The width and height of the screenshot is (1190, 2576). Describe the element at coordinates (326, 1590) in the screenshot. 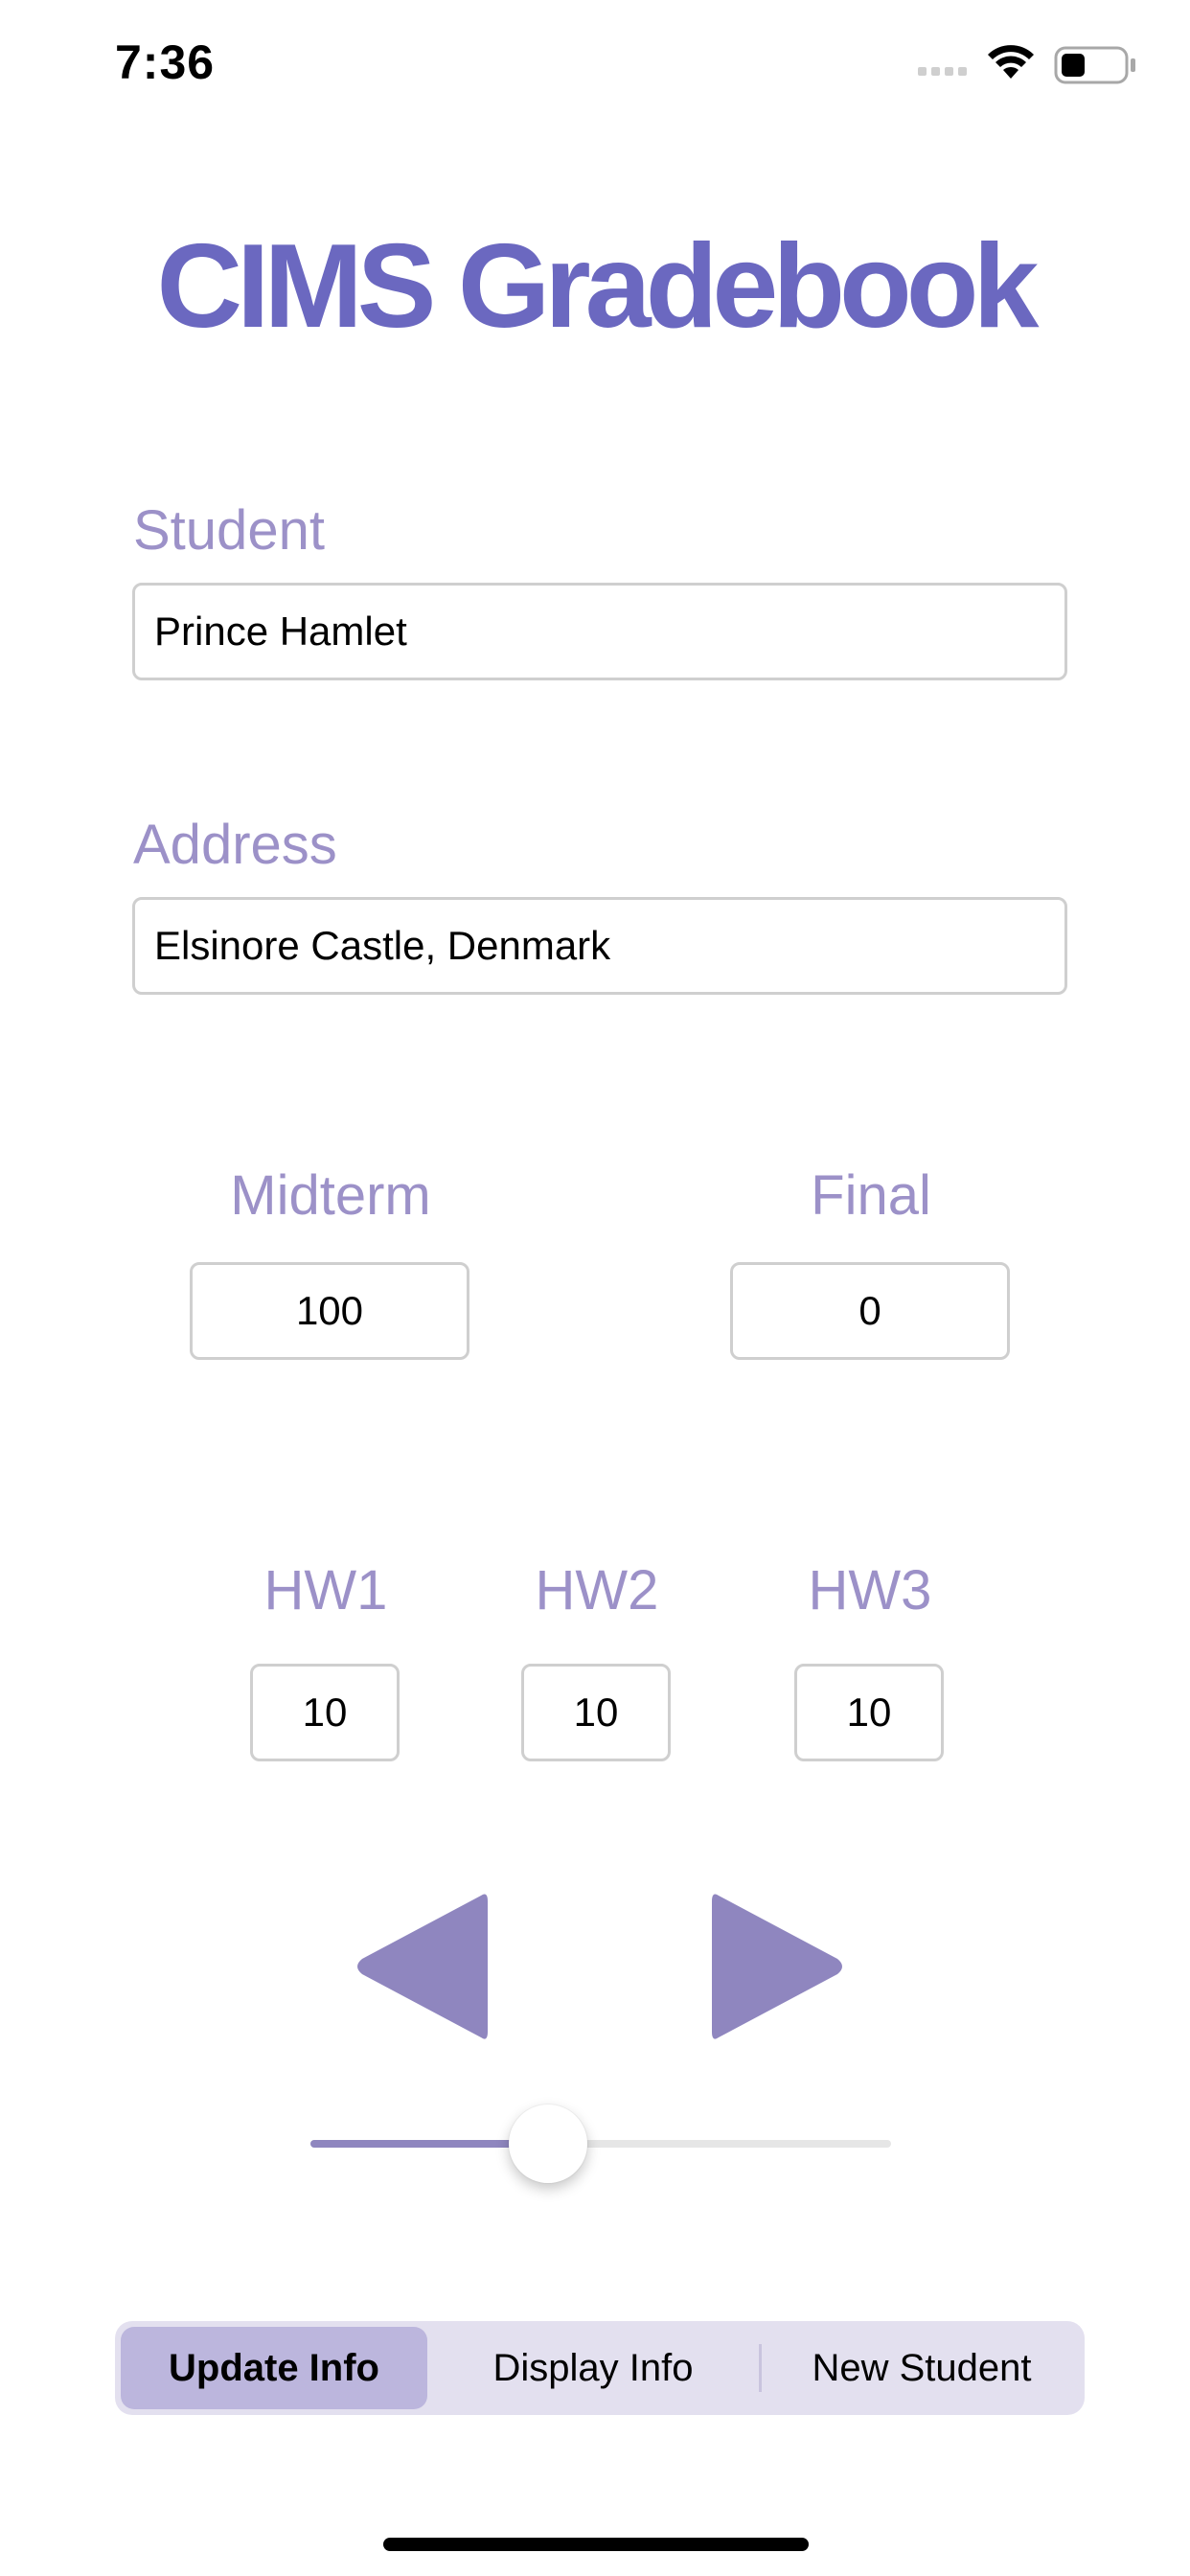

I see `hw1-label: HW1` at that location.